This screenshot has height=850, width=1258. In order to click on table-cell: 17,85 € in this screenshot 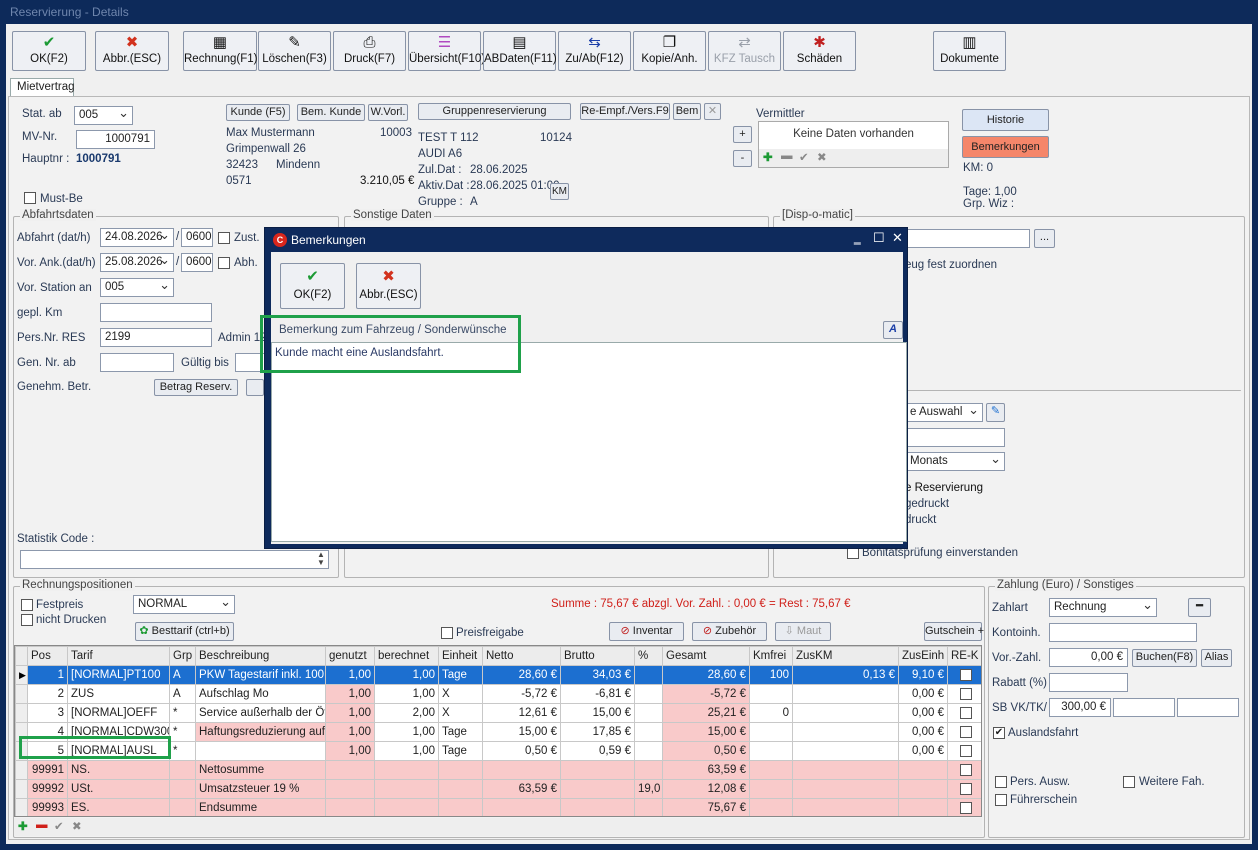, I will do `click(597, 732)`.